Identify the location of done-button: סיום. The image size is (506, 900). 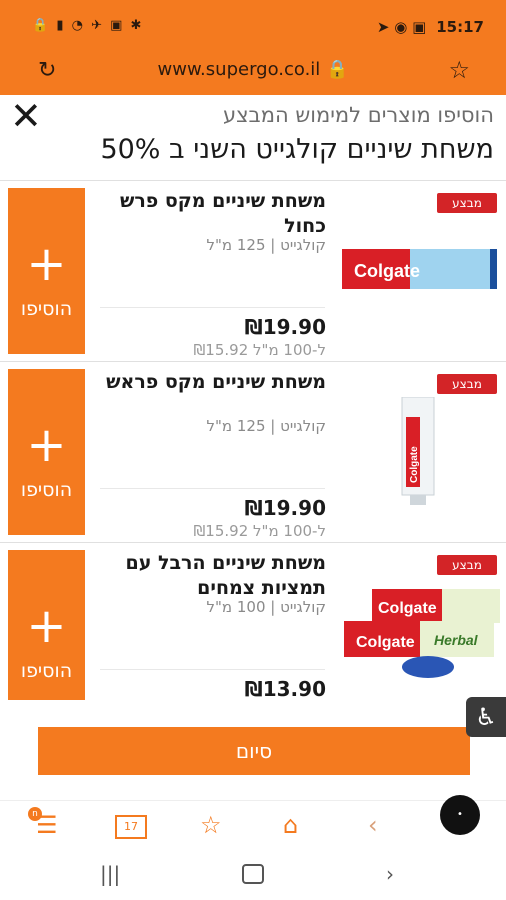
(254, 751).